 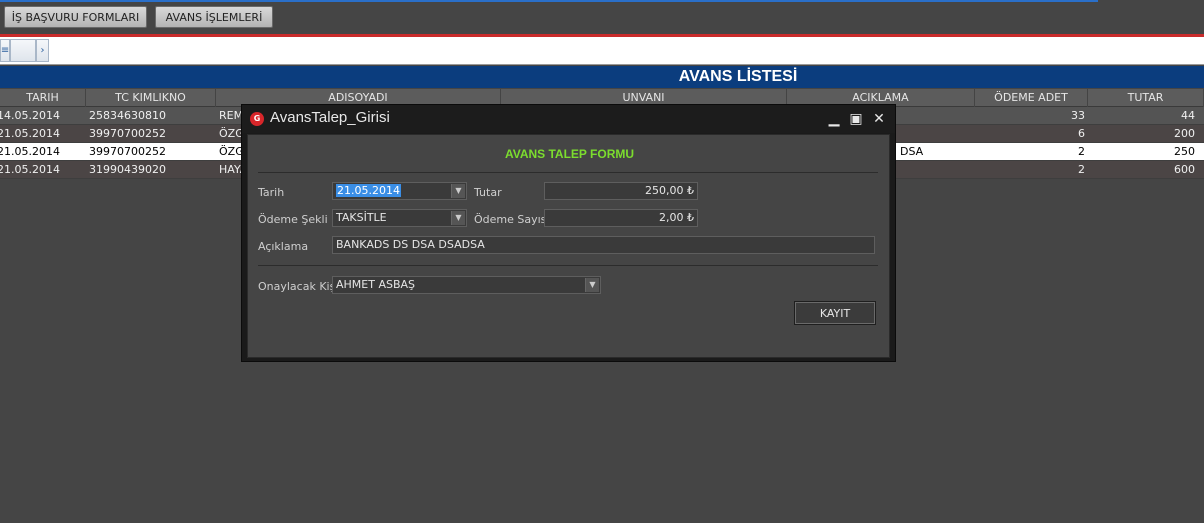 What do you see at coordinates (1146, 98) in the screenshot?
I see `col-tutar: TUTAR` at bounding box center [1146, 98].